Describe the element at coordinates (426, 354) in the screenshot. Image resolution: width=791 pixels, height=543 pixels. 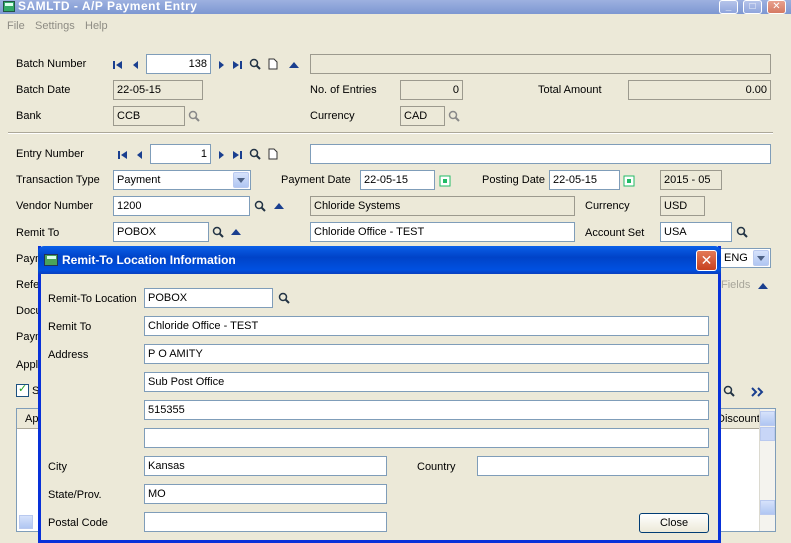
I see `address-line-1: P O AMITY` at that location.